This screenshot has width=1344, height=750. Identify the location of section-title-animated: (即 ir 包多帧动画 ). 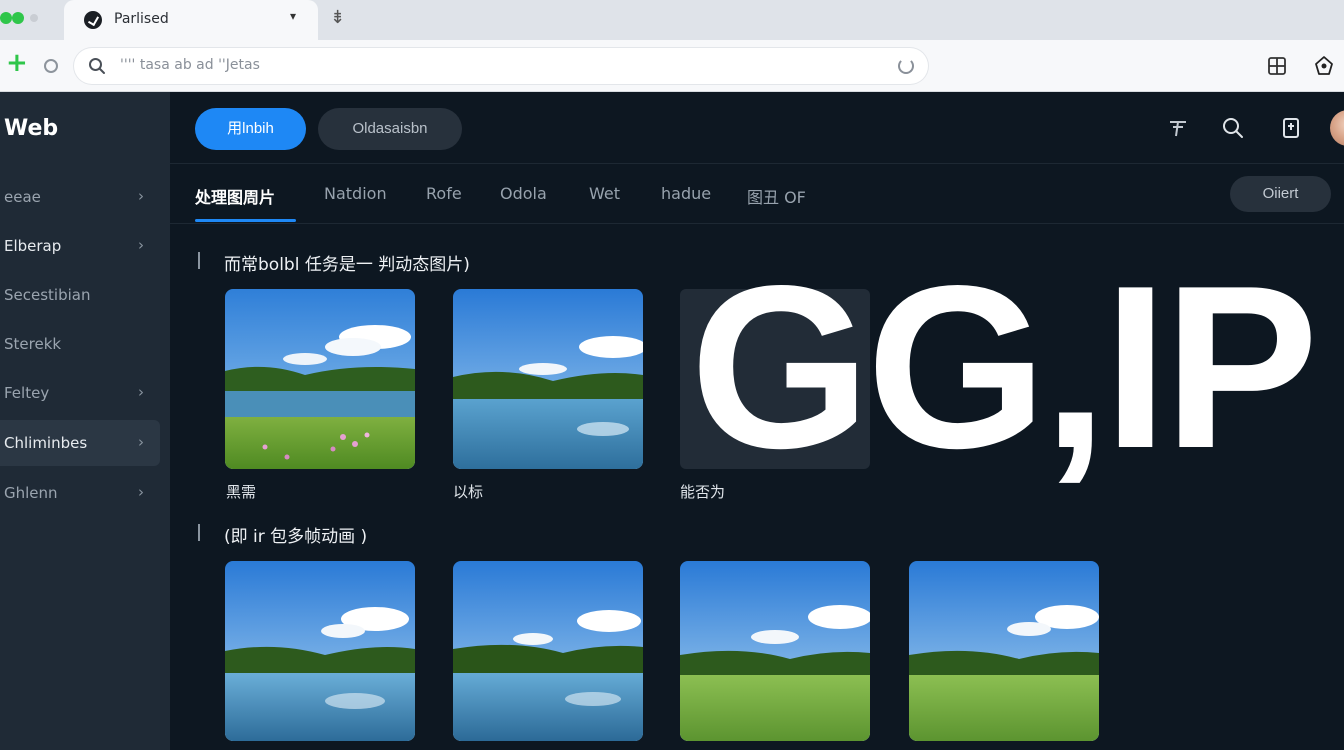
(282, 534).